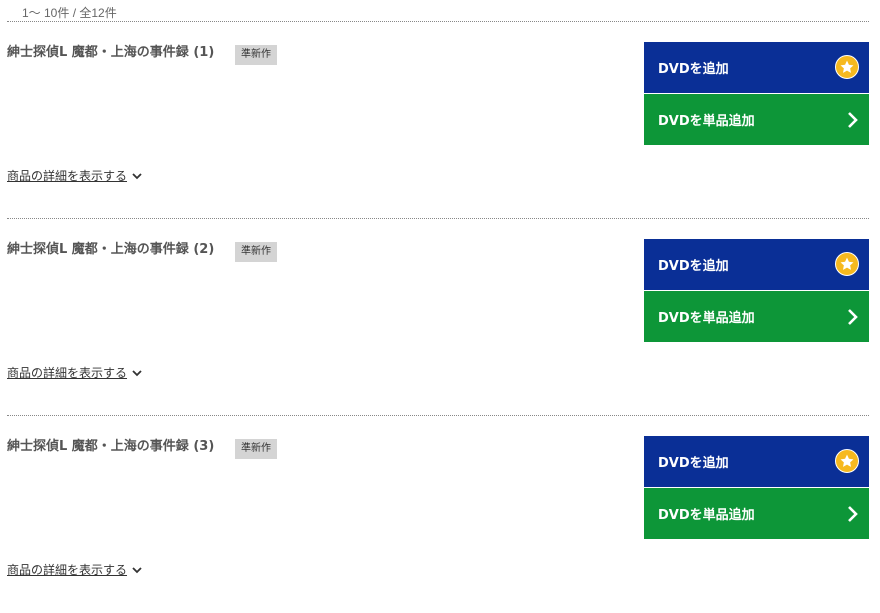 This screenshot has width=880, height=613. Describe the element at coordinates (69, 13) in the screenshot. I see `result-count: 1〜 10件 / 全12件` at that location.